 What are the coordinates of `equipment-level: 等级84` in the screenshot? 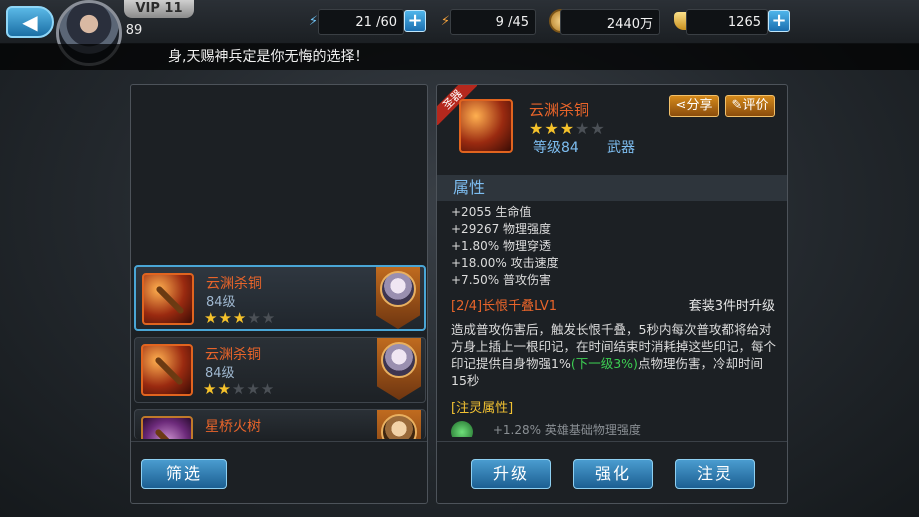 It's located at (556, 148).